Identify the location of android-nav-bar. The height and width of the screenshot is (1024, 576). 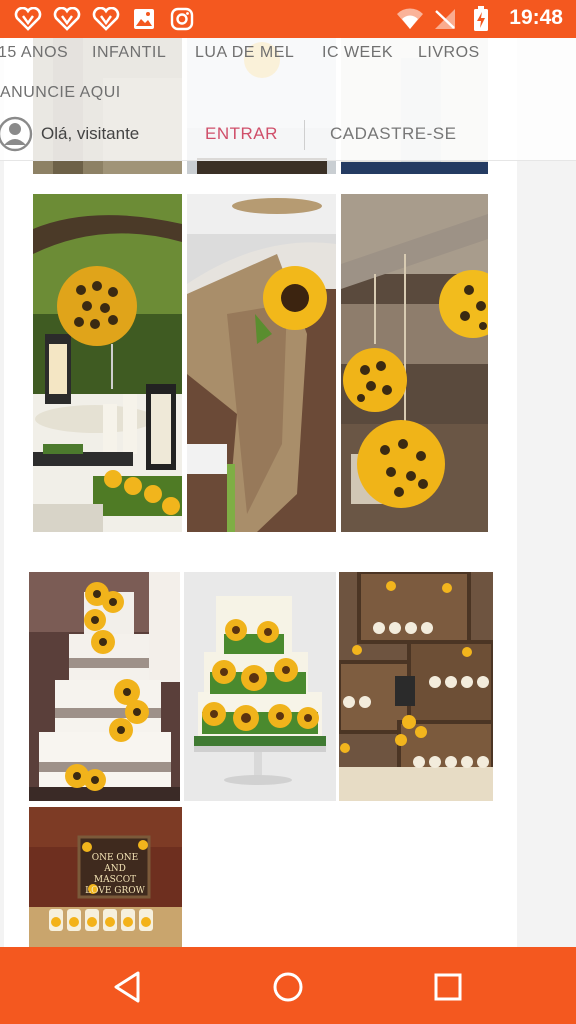
(288, 985).